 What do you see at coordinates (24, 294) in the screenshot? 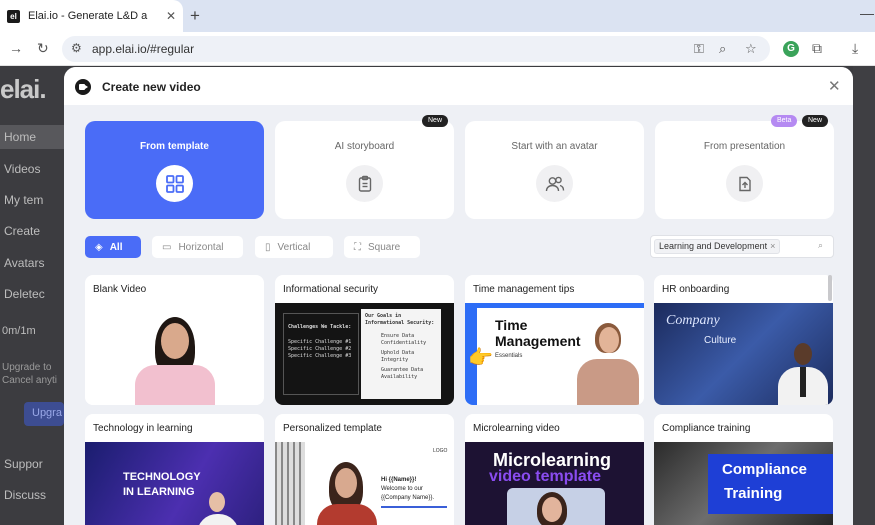
I see `sidebar-item-deleted: Deletec` at bounding box center [24, 294].